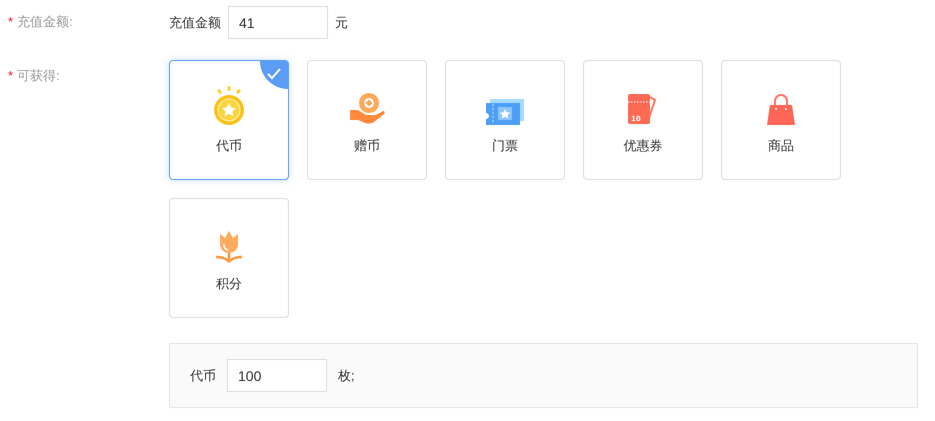 This screenshot has width=935, height=421. What do you see at coordinates (229, 146) in the screenshot?
I see `option-label: 代币` at bounding box center [229, 146].